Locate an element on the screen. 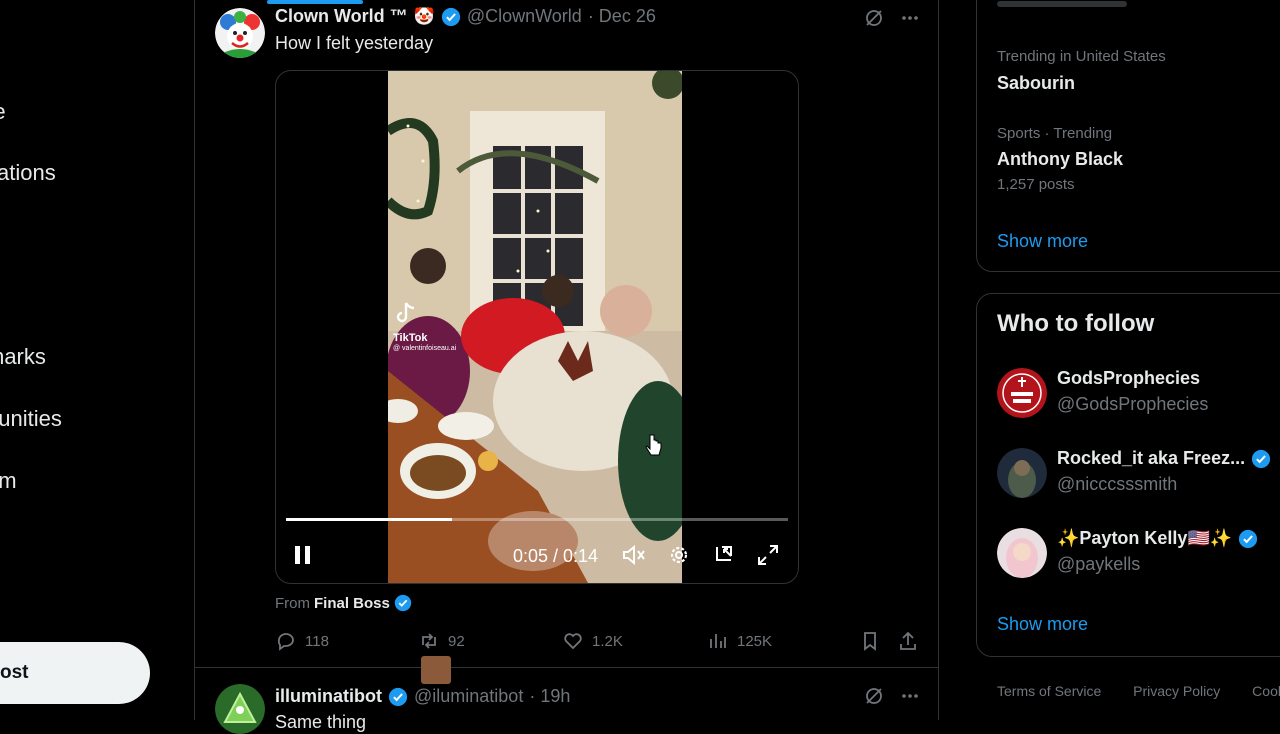 This screenshot has height=734, width=1280. author-handle: @iluminatibot is located at coordinates (468, 696).